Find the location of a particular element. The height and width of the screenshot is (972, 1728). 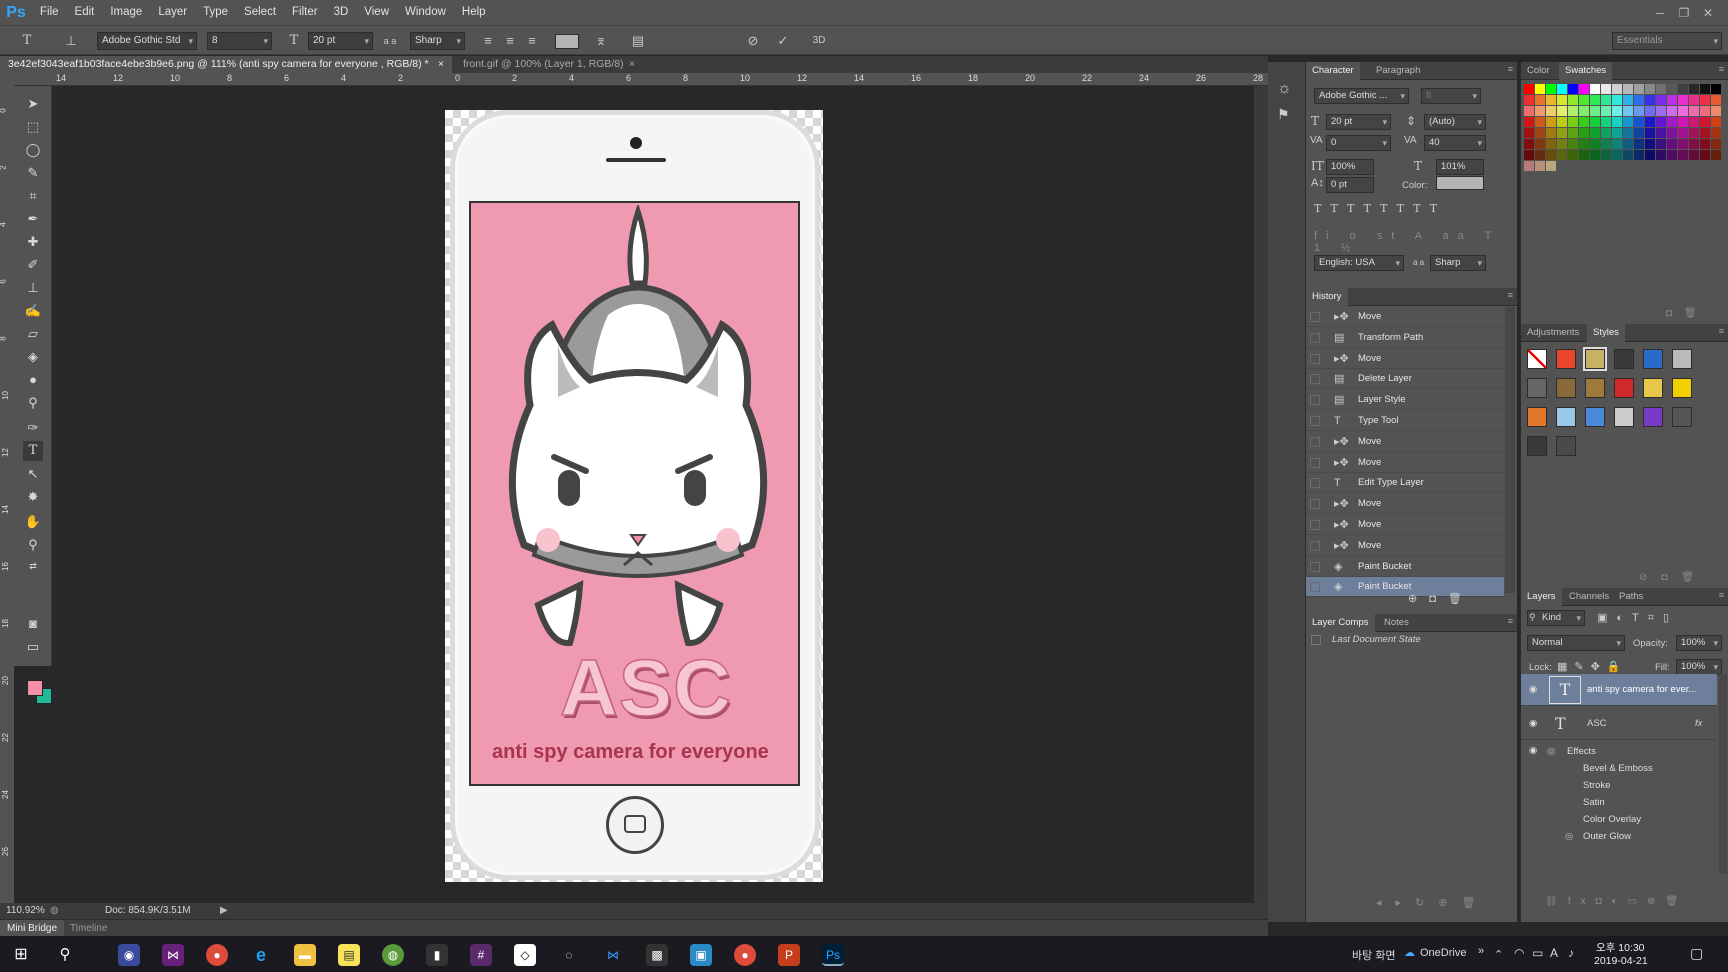

powerpoint-icon: P is located at coordinates (789, 955).